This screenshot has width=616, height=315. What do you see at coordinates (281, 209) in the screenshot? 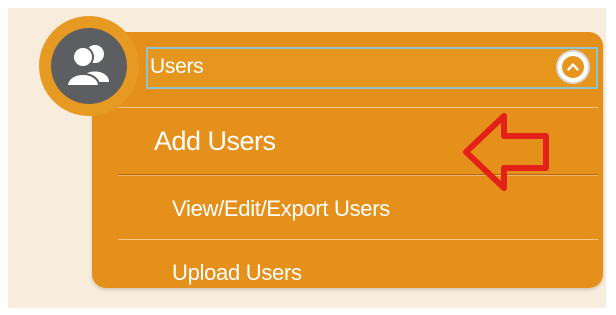
I see `menu-item-view-edit-export-users: View/Edit/Export Users` at bounding box center [281, 209].